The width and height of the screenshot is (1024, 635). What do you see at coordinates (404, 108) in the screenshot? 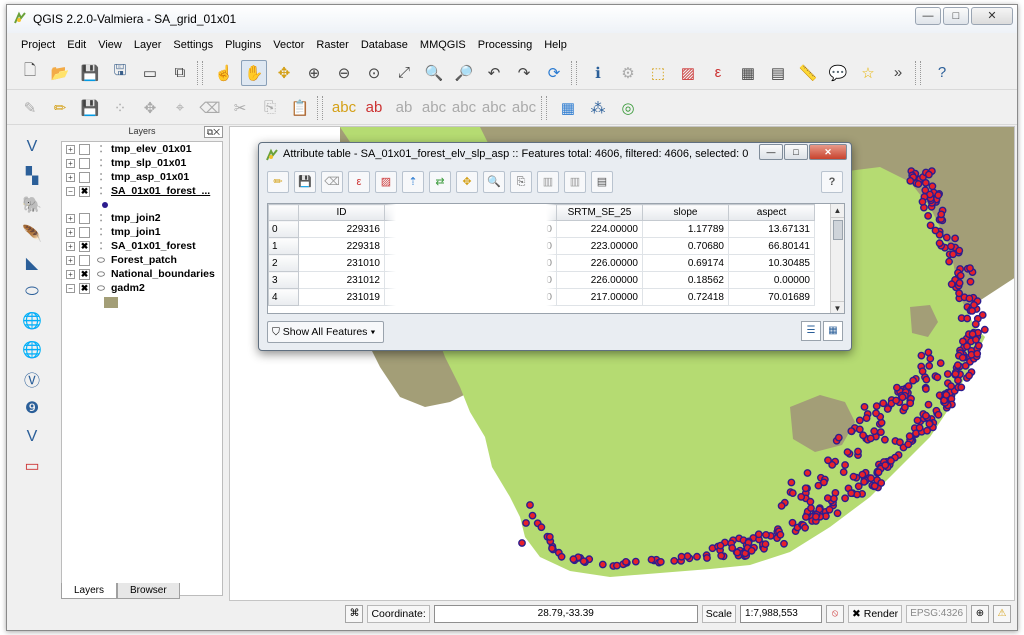
I see `label-highlight-icon: ab` at bounding box center [404, 108].